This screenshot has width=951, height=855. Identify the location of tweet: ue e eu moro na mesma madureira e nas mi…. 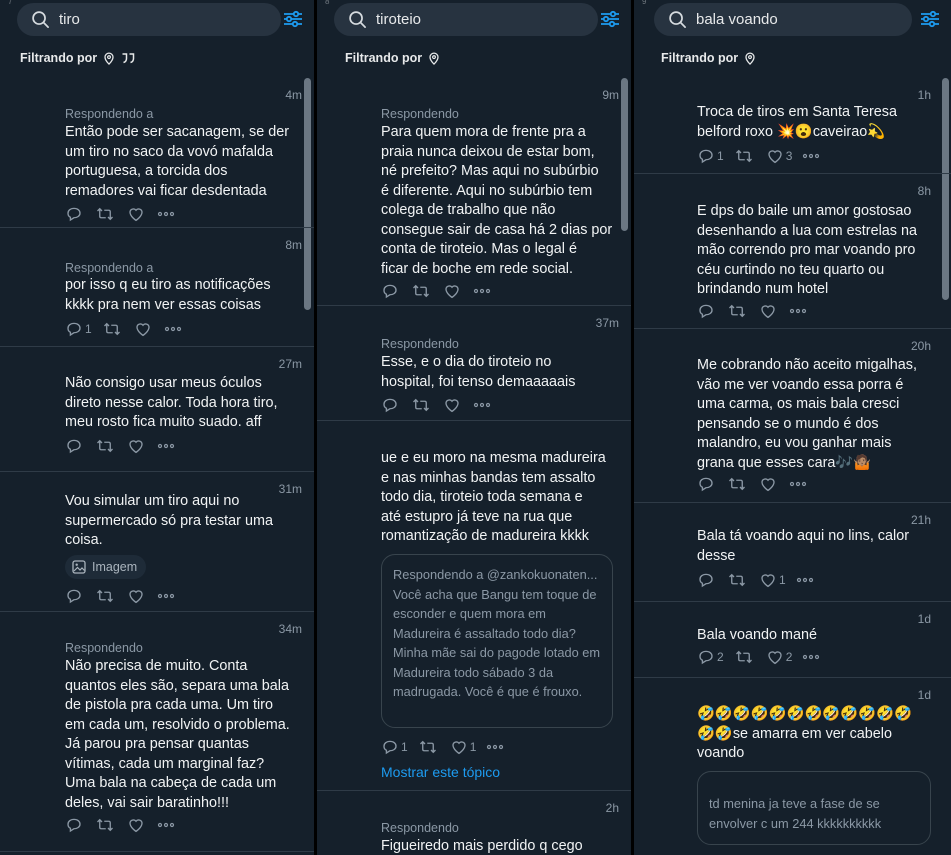
(474, 606).